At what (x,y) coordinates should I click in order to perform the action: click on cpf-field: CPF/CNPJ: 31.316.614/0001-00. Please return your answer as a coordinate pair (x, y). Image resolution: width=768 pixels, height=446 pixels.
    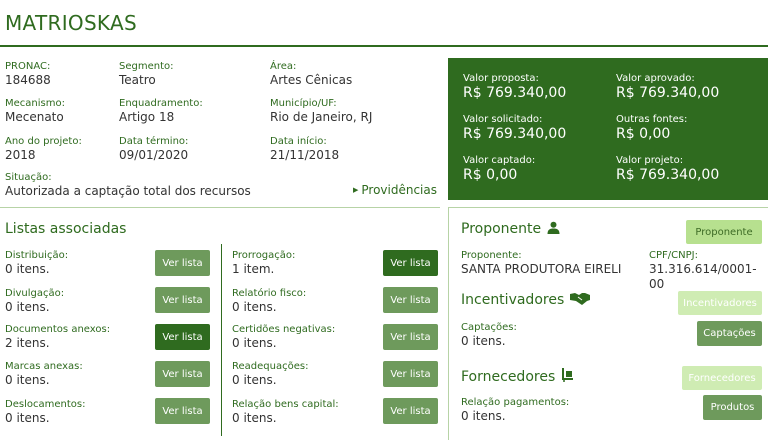
    Looking at the image, I should click on (708, 271).